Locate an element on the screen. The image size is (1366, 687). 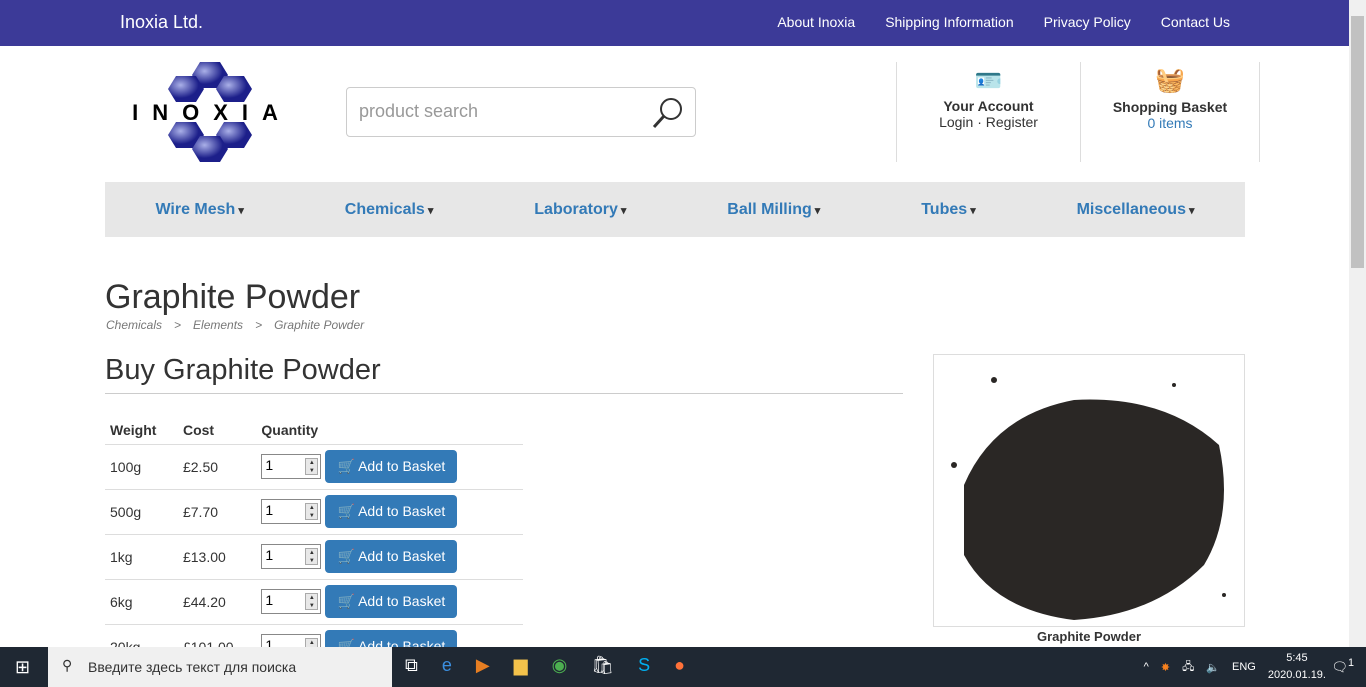
notifications-icon: 🗨1 is located at coordinates (1342, 666).